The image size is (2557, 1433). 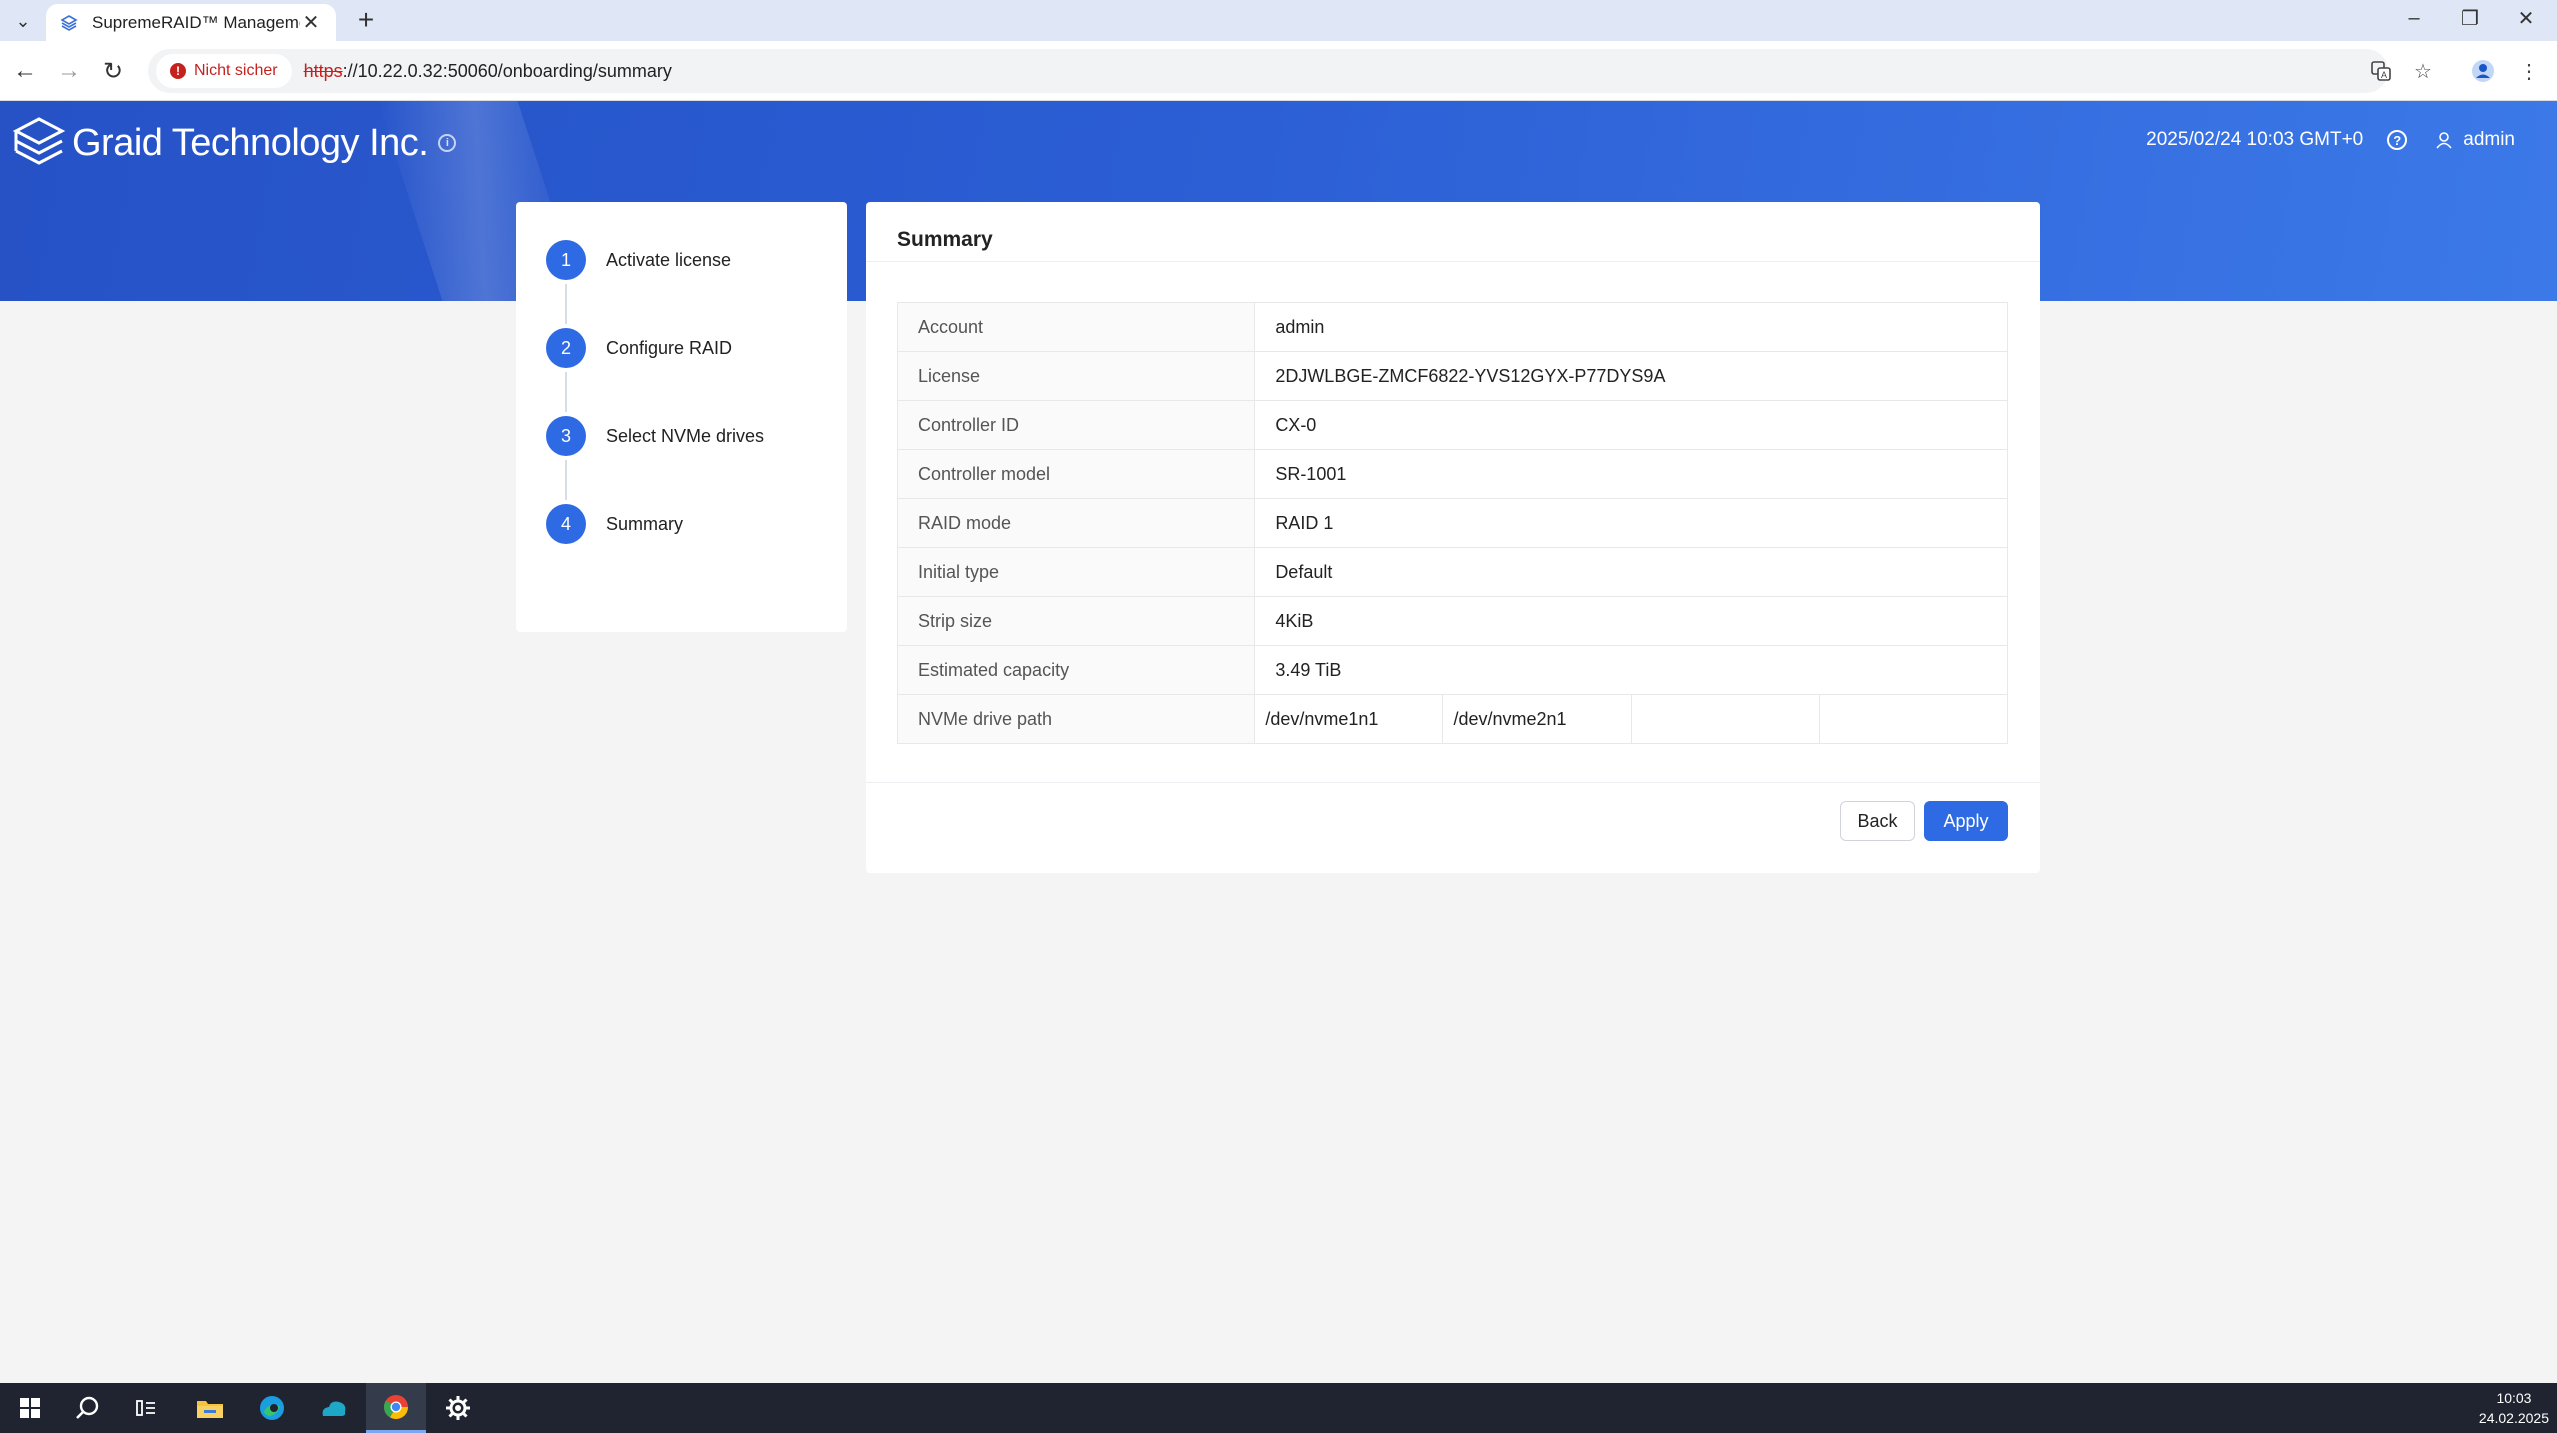 What do you see at coordinates (178, 71) in the screenshot?
I see `warning-icon: !` at bounding box center [178, 71].